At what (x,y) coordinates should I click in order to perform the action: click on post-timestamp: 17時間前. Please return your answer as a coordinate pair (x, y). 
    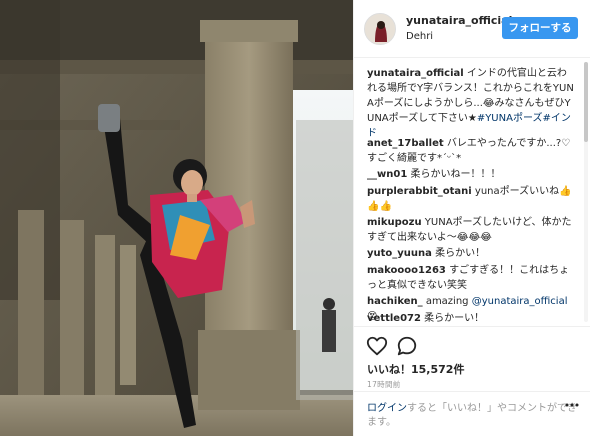
    Looking at the image, I should click on (384, 384).